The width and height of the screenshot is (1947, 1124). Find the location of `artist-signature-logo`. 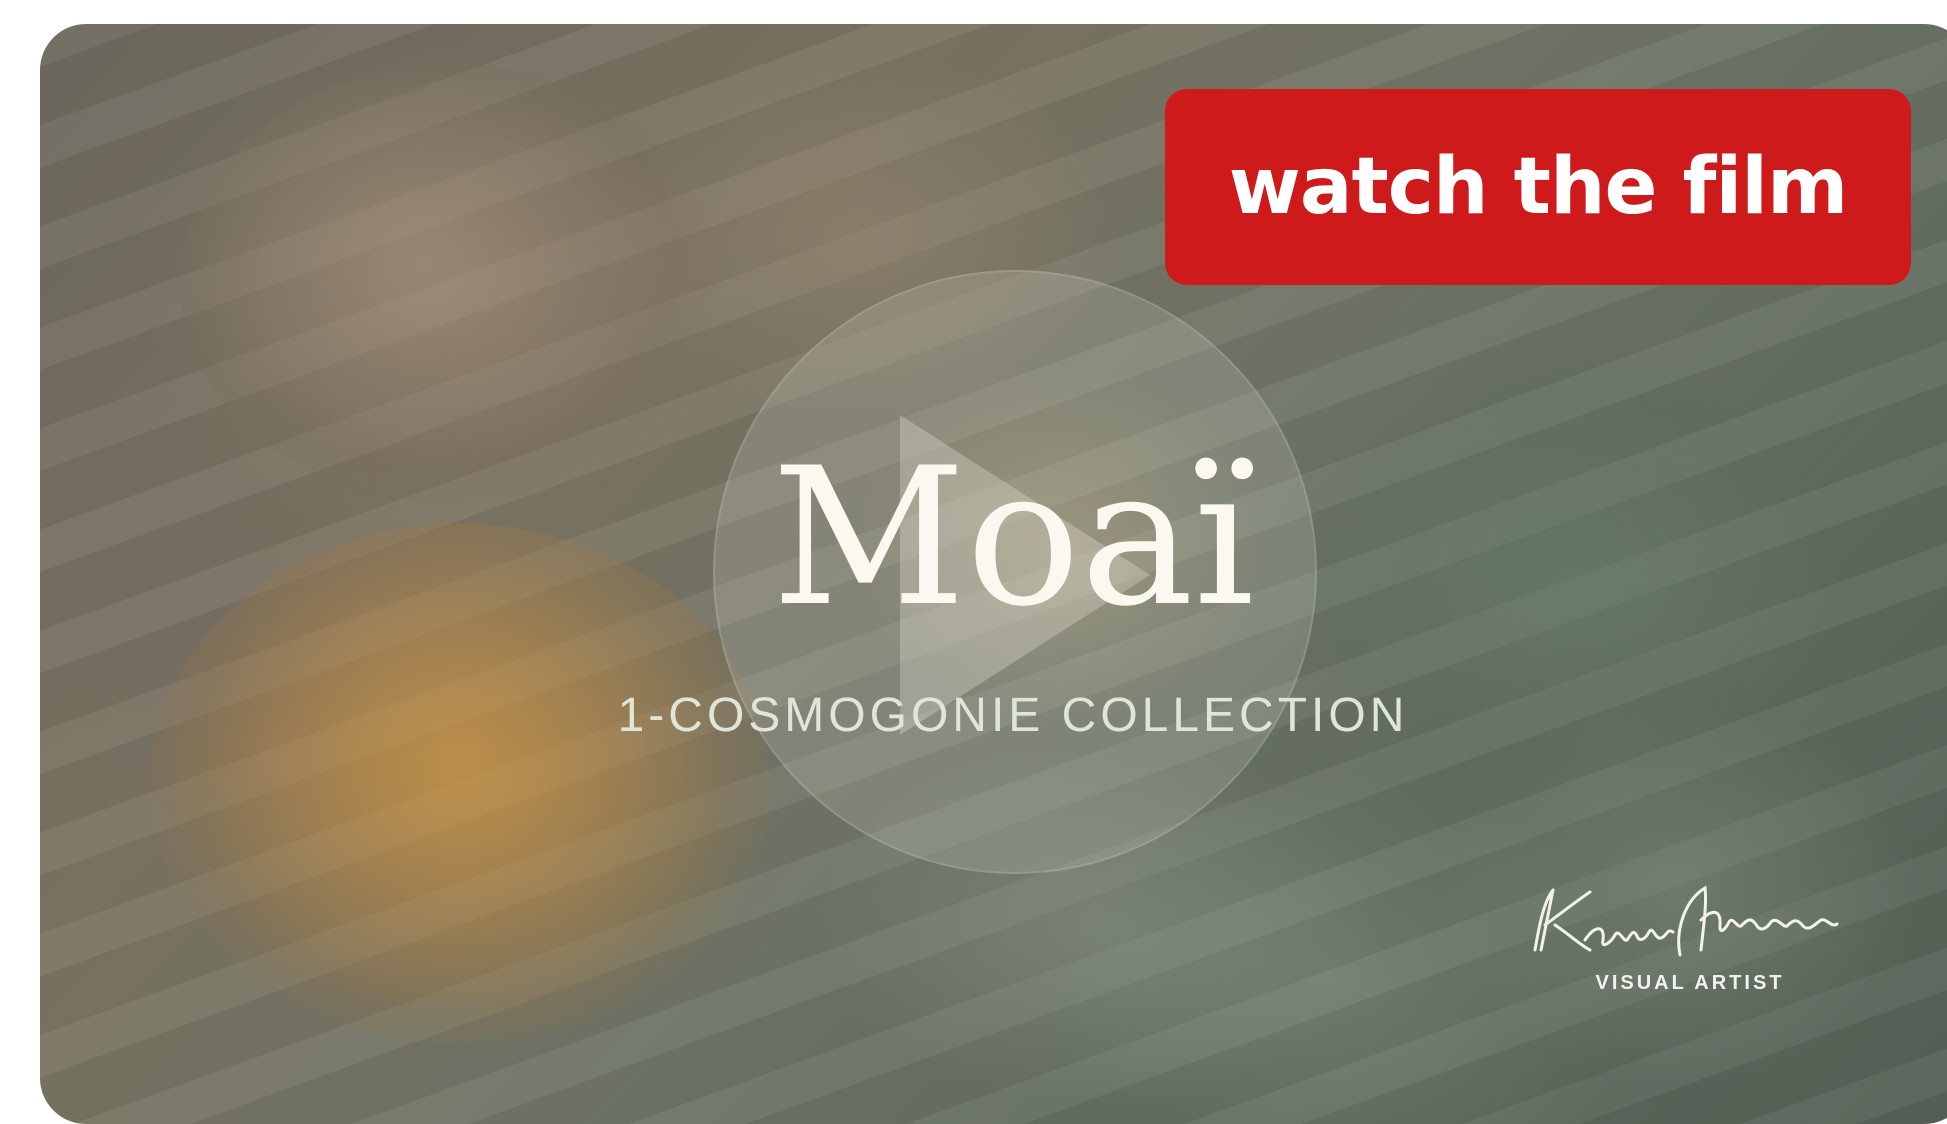

artist-signature-logo is located at coordinates (1686, 921).